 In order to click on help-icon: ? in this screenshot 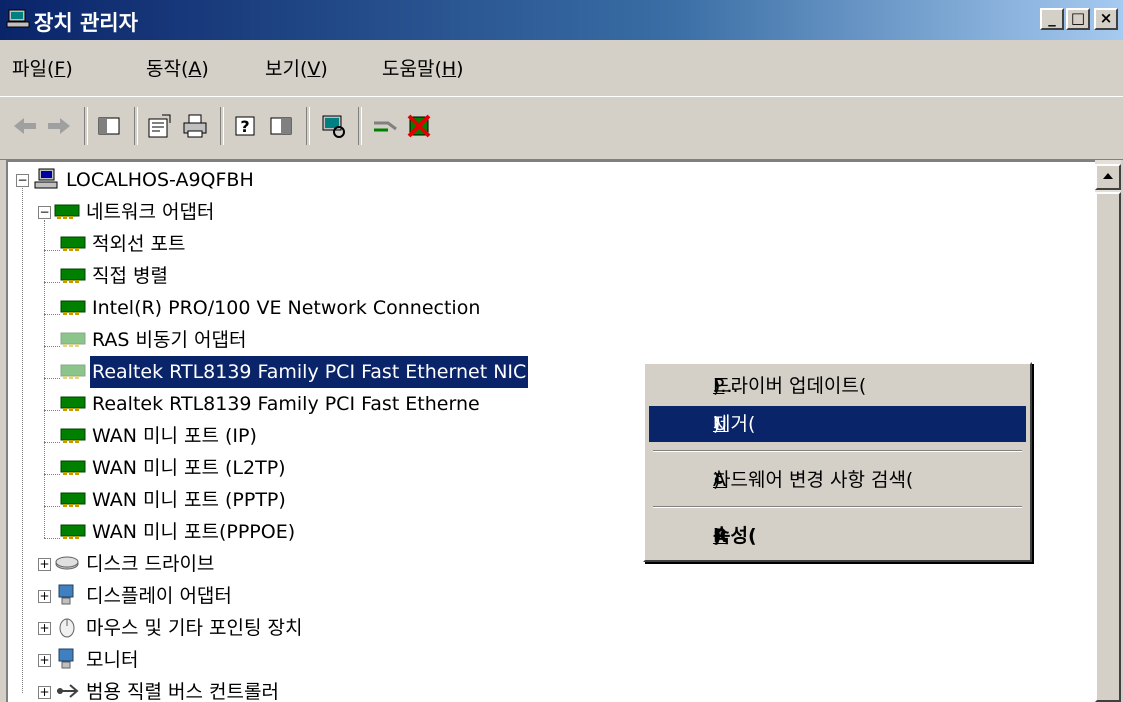, I will do `click(245, 126)`.